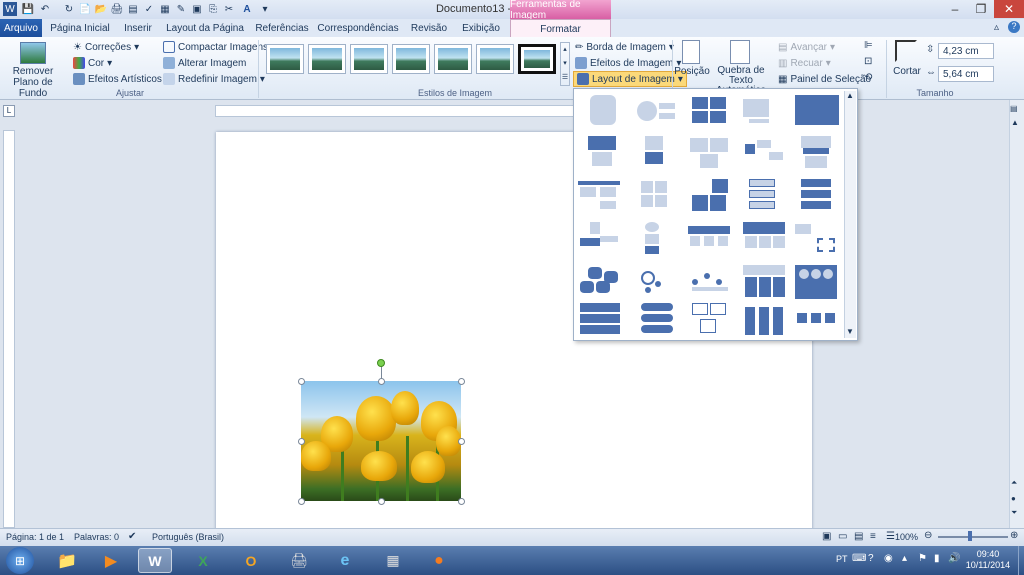 This screenshot has height=575, width=1024. What do you see at coordinates (904, 558) in the screenshot?
I see `show-hidden-icons-icon: ▴` at bounding box center [904, 558].